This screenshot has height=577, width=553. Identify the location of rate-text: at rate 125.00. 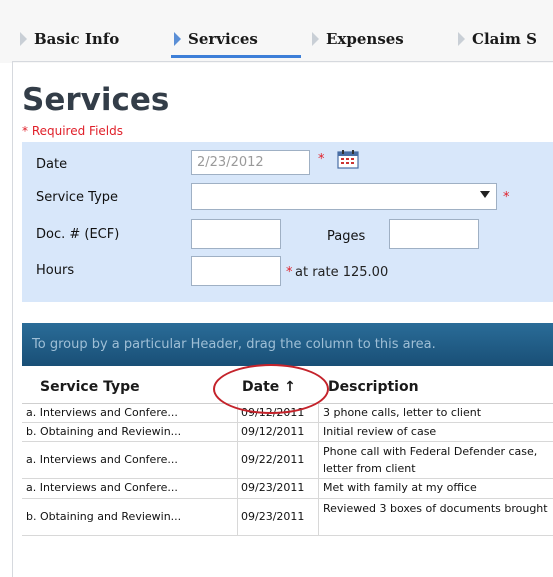
(342, 272).